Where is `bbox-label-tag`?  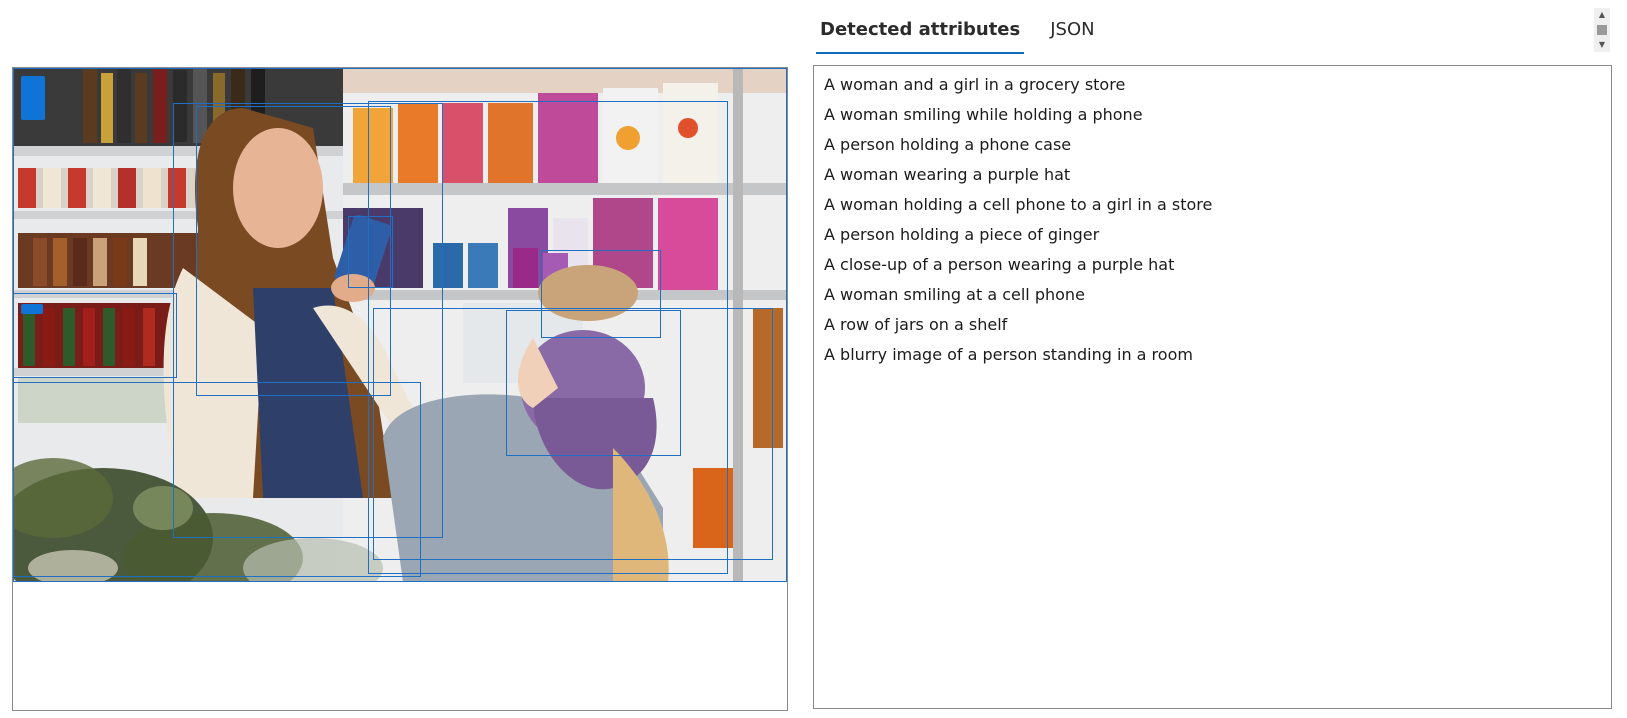 bbox-label-tag is located at coordinates (33, 98).